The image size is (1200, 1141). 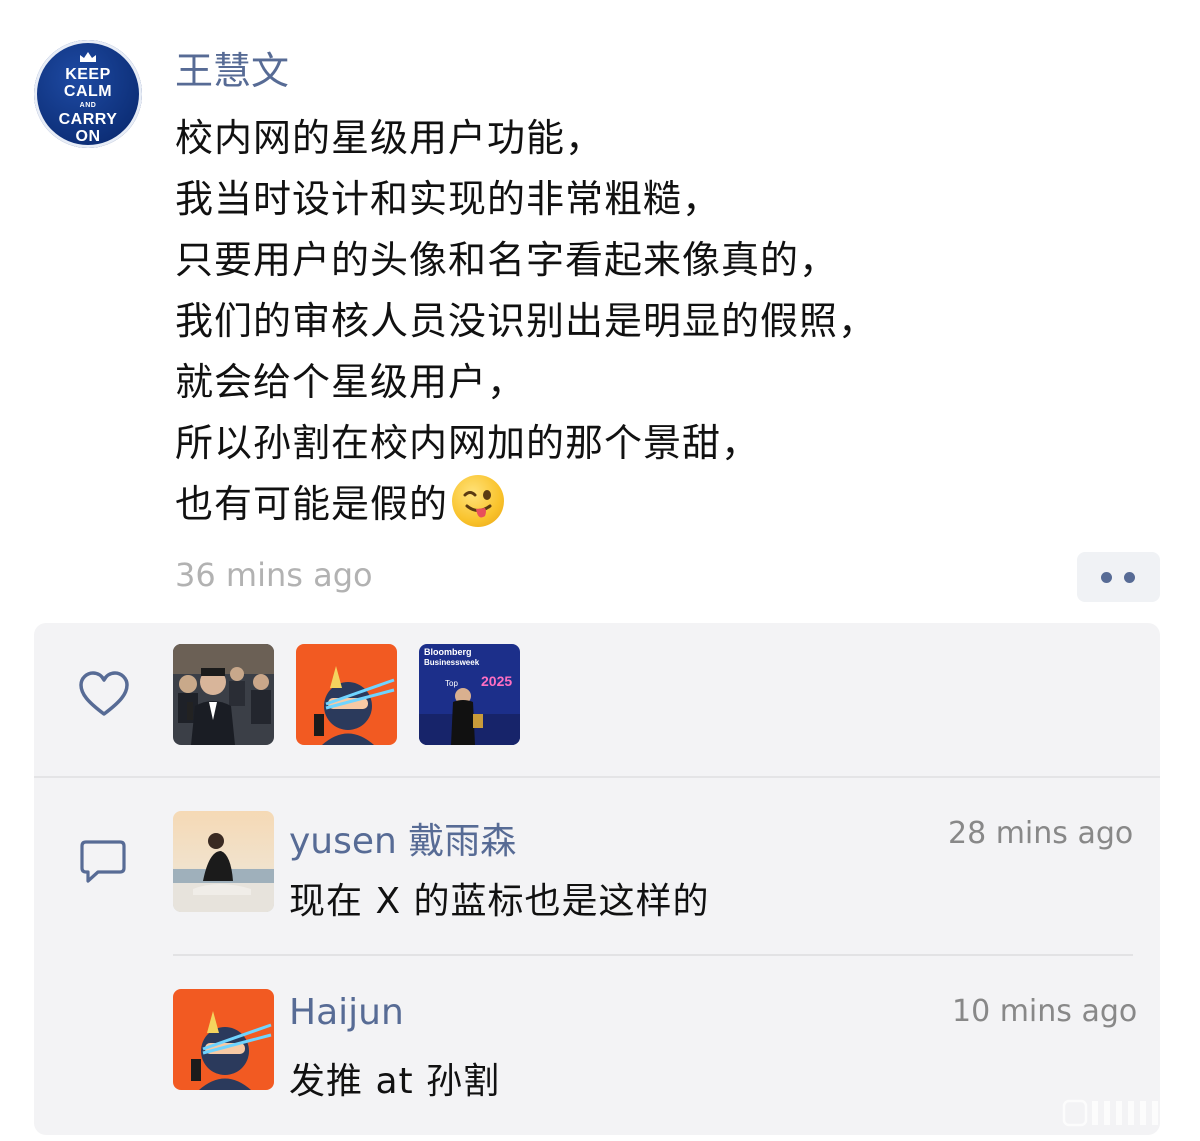 I want to click on comment-icon, so click(x=103, y=861).